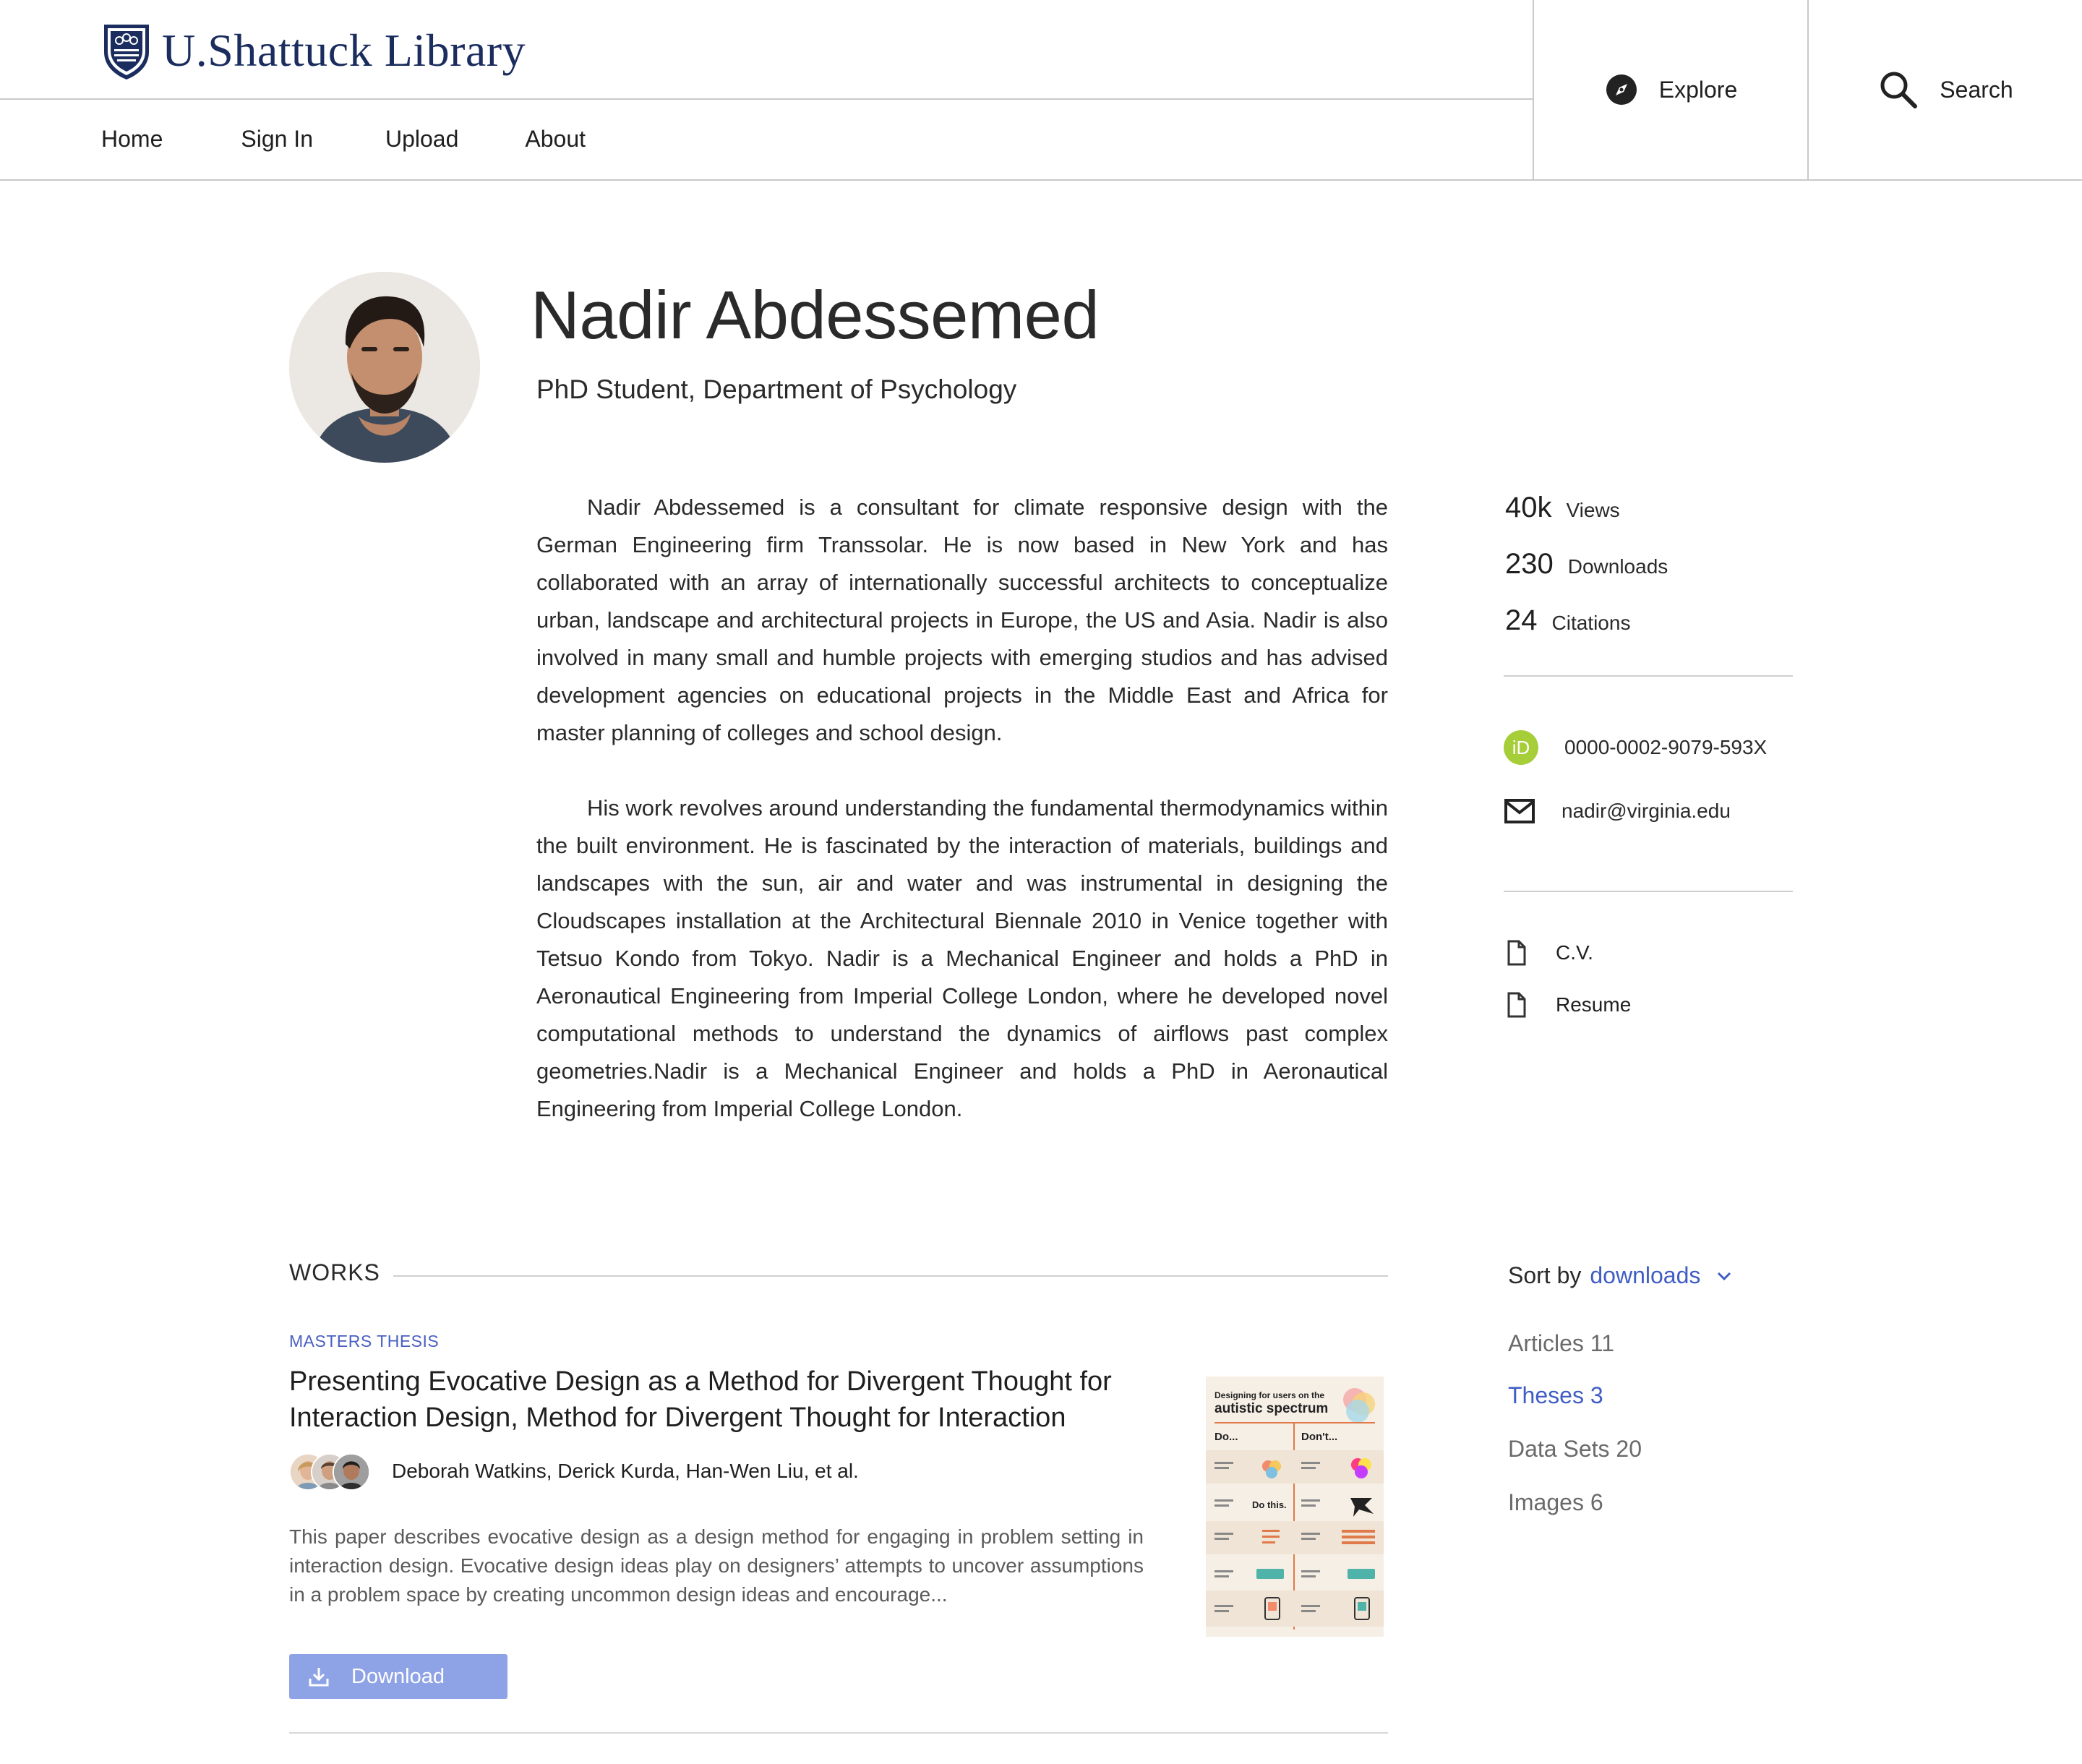 Image resolution: width=2082 pixels, height=1764 pixels. Describe the element at coordinates (1521, 620) in the screenshot. I see `stat-value: 24` at that location.